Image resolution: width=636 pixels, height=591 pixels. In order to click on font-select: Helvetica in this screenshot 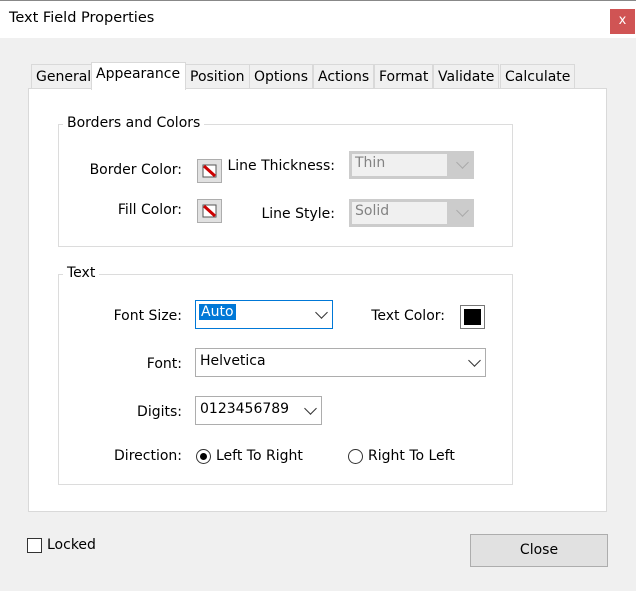, I will do `click(340, 362)`.